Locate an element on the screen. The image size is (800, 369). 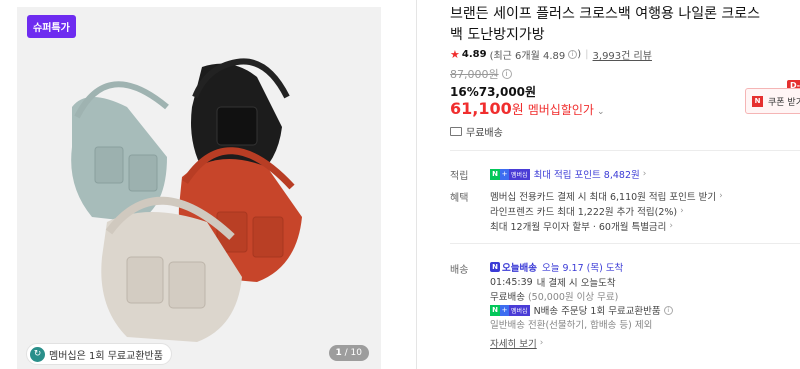
member-price-row: 61,100 원 멤버십할인가 ⌄ is located at coordinates (527, 108).